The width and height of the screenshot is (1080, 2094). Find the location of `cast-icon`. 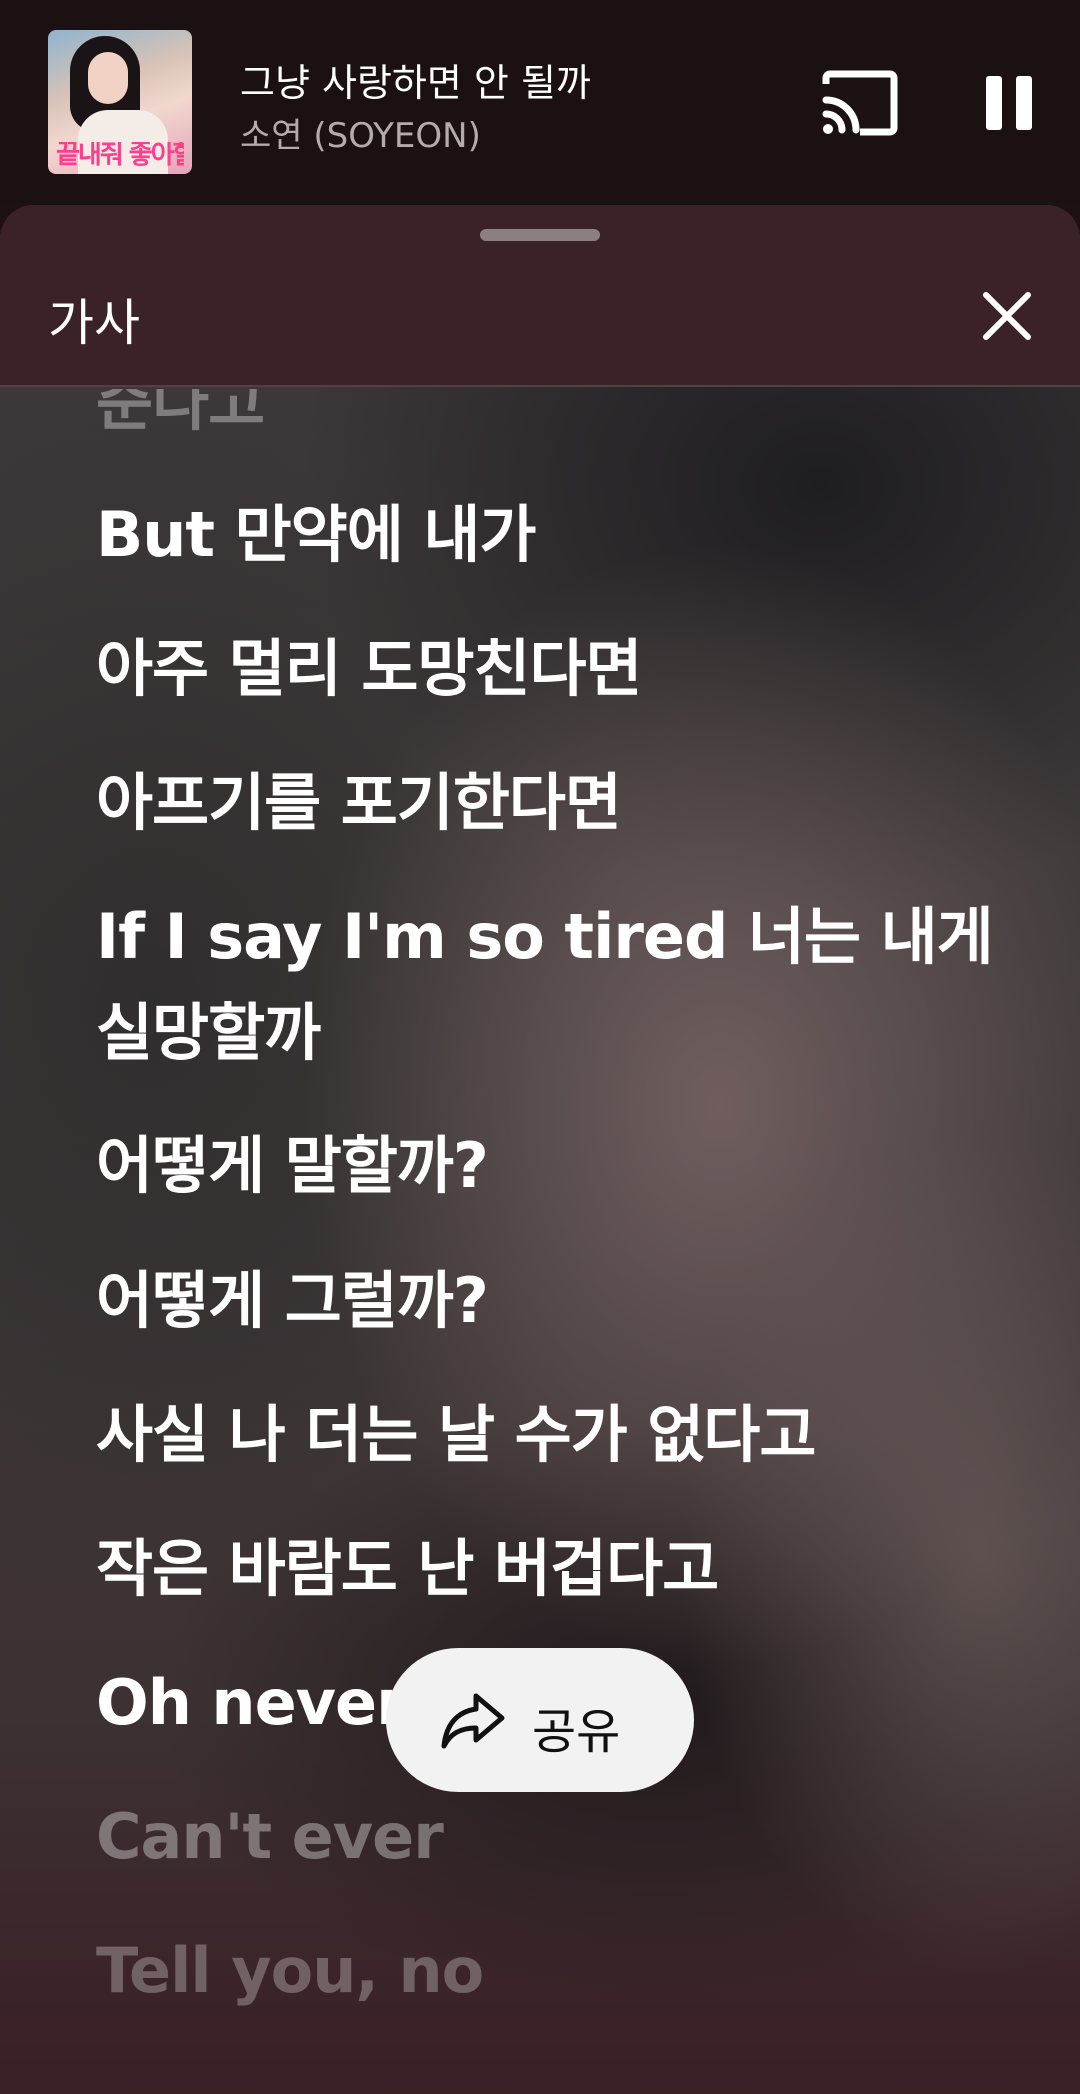

cast-icon is located at coordinates (860, 103).